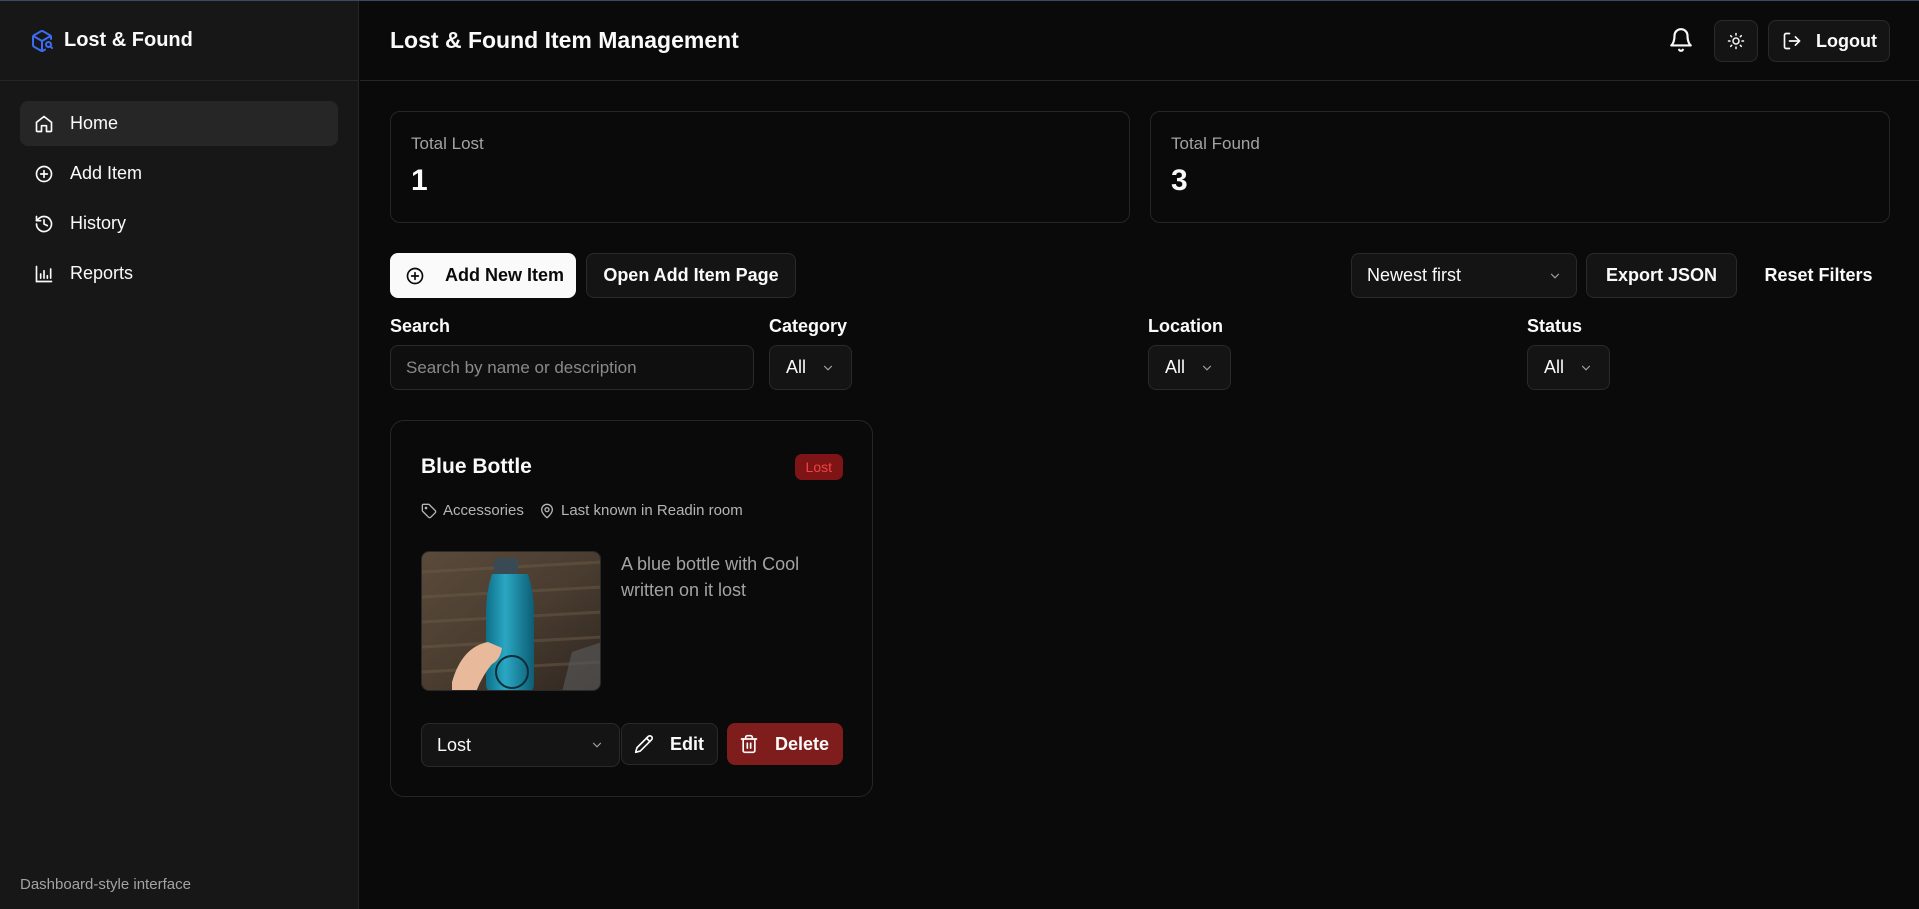 This screenshot has height=909, width=1919. What do you see at coordinates (1568, 367) in the screenshot?
I see `status-select: All` at bounding box center [1568, 367].